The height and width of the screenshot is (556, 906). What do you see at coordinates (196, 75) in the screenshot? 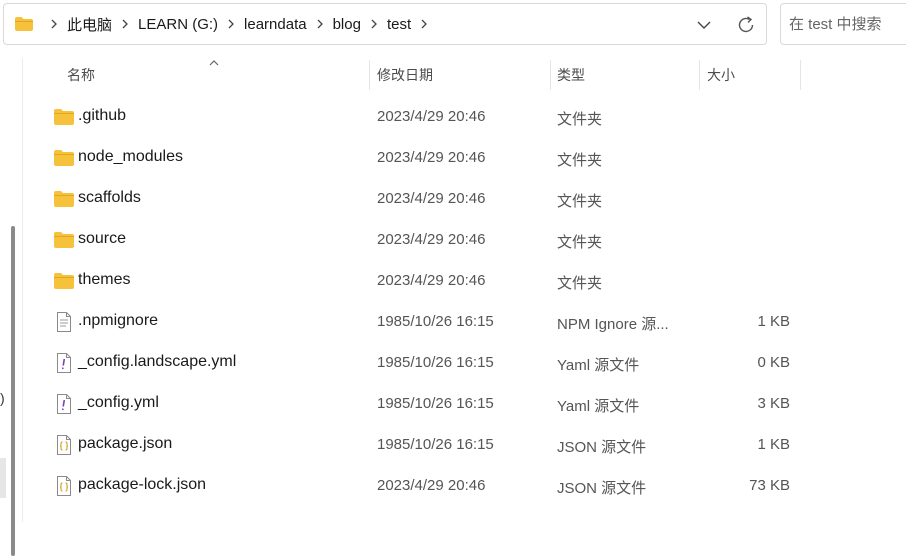
I see `column-name: 名称` at bounding box center [196, 75].